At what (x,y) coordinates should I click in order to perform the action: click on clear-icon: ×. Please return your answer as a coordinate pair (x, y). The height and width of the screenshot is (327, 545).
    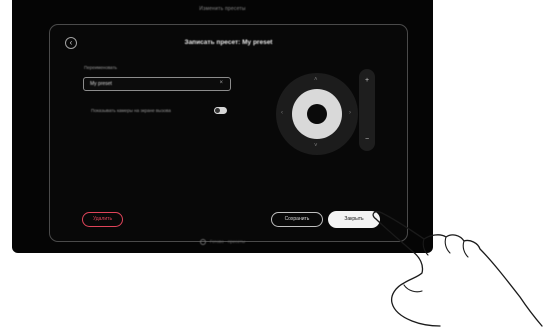
    Looking at the image, I should click on (221, 83).